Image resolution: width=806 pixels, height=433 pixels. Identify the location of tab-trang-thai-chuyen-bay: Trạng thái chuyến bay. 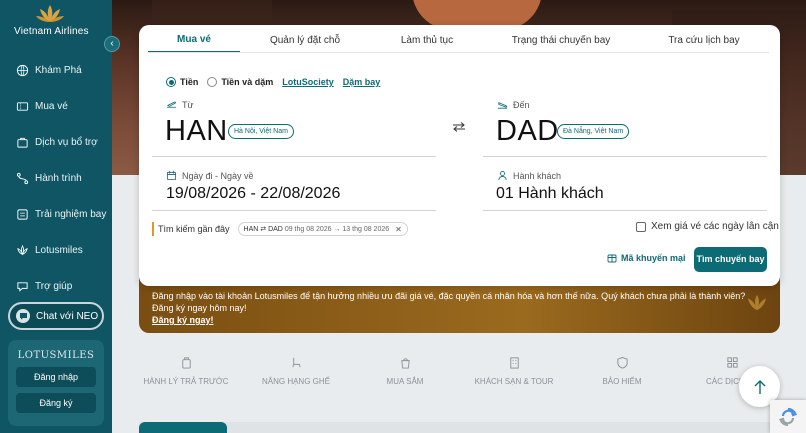
(561, 40).